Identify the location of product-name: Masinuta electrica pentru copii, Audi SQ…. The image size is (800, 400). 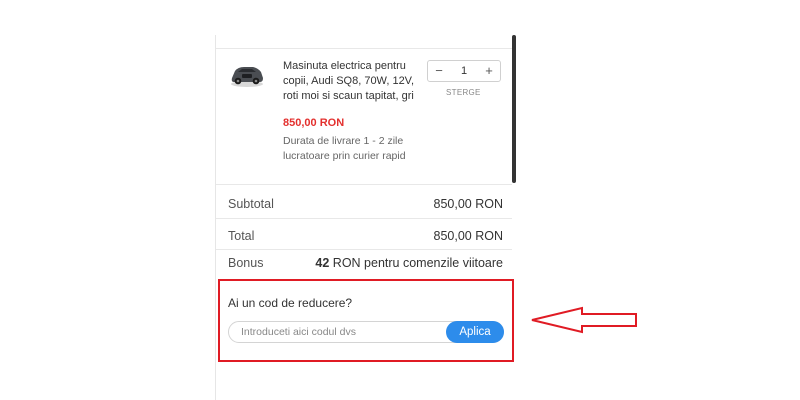
(350, 81).